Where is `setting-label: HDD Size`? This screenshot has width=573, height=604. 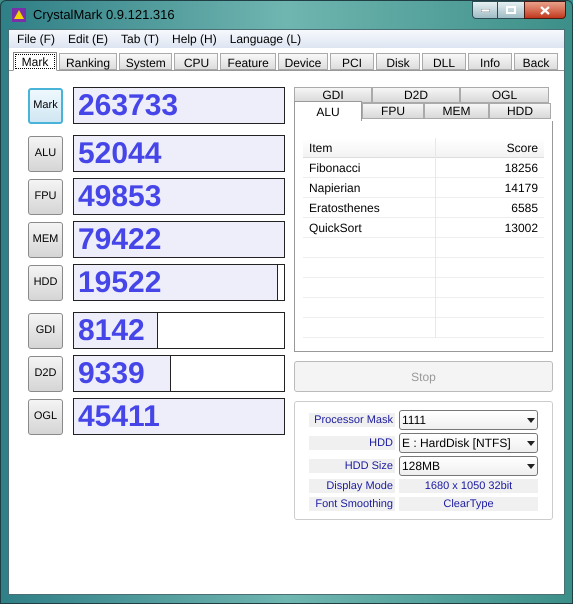
setting-label: HDD Size is located at coordinates (352, 466).